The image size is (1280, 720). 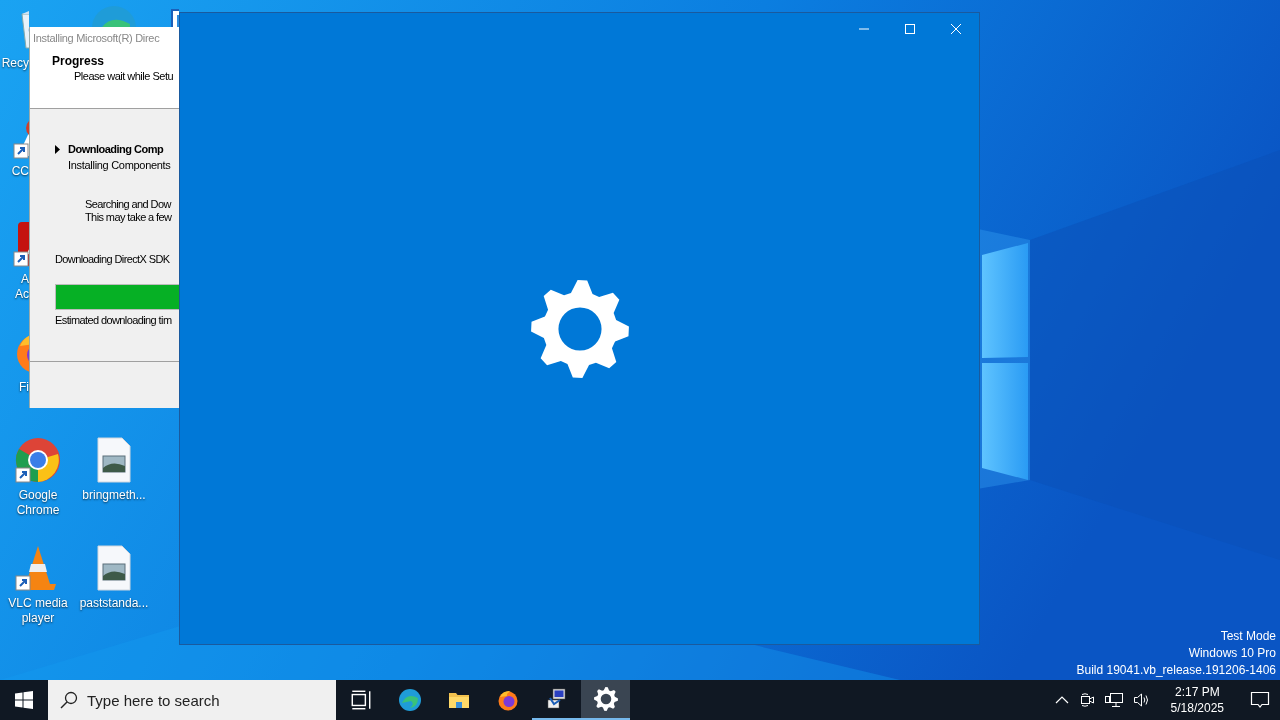 What do you see at coordinates (1141, 700) in the screenshot?
I see `volume-icon` at bounding box center [1141, 700].